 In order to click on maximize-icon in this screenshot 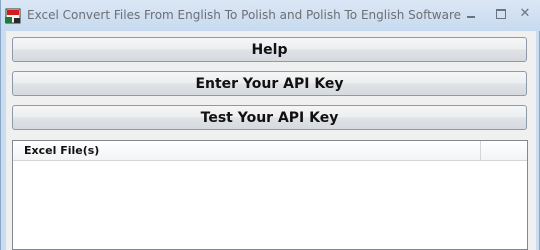, I will do `click(501, 14)`.